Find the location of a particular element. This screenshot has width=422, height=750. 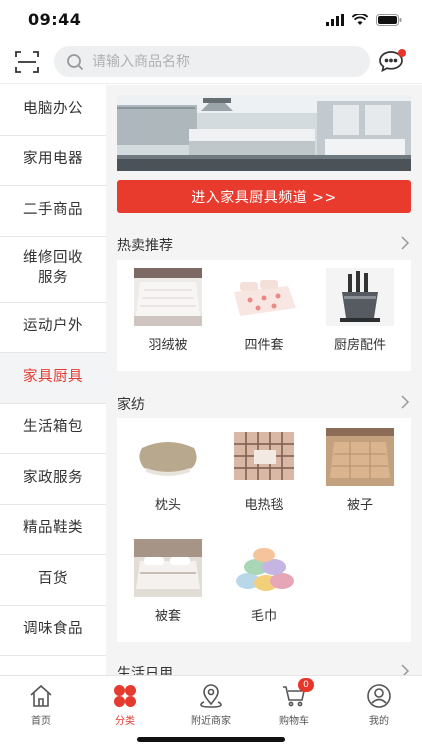

sidebar-item-label: 家用电器 is located at coordinates (53, 159).